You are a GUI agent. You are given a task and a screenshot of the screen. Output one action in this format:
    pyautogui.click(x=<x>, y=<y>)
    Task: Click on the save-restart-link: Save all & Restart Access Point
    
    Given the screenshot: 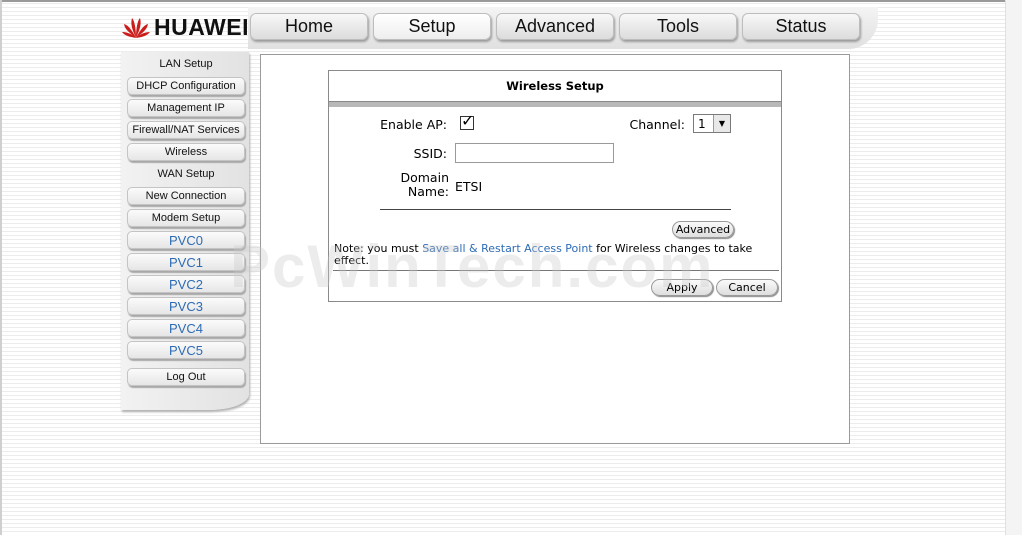 What is the action you would take?
    pyautogui.click(x=507, y=248)
    